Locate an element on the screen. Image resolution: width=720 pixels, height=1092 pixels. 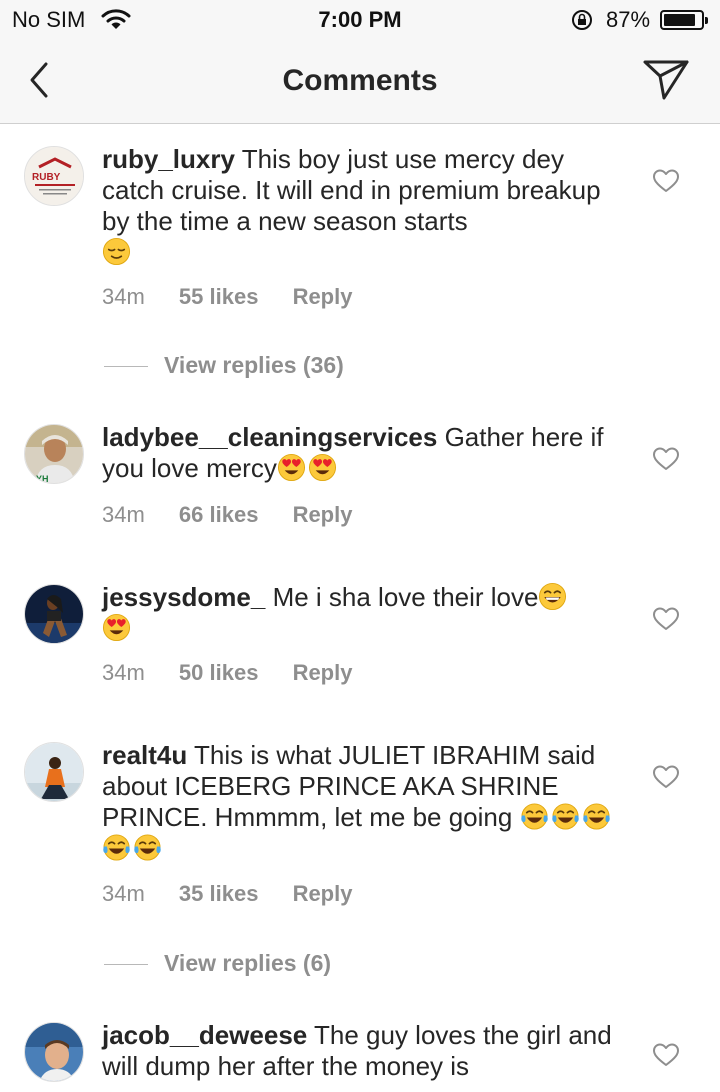
view-replies-label: View replies (36) is located at coordinates (254, 365).